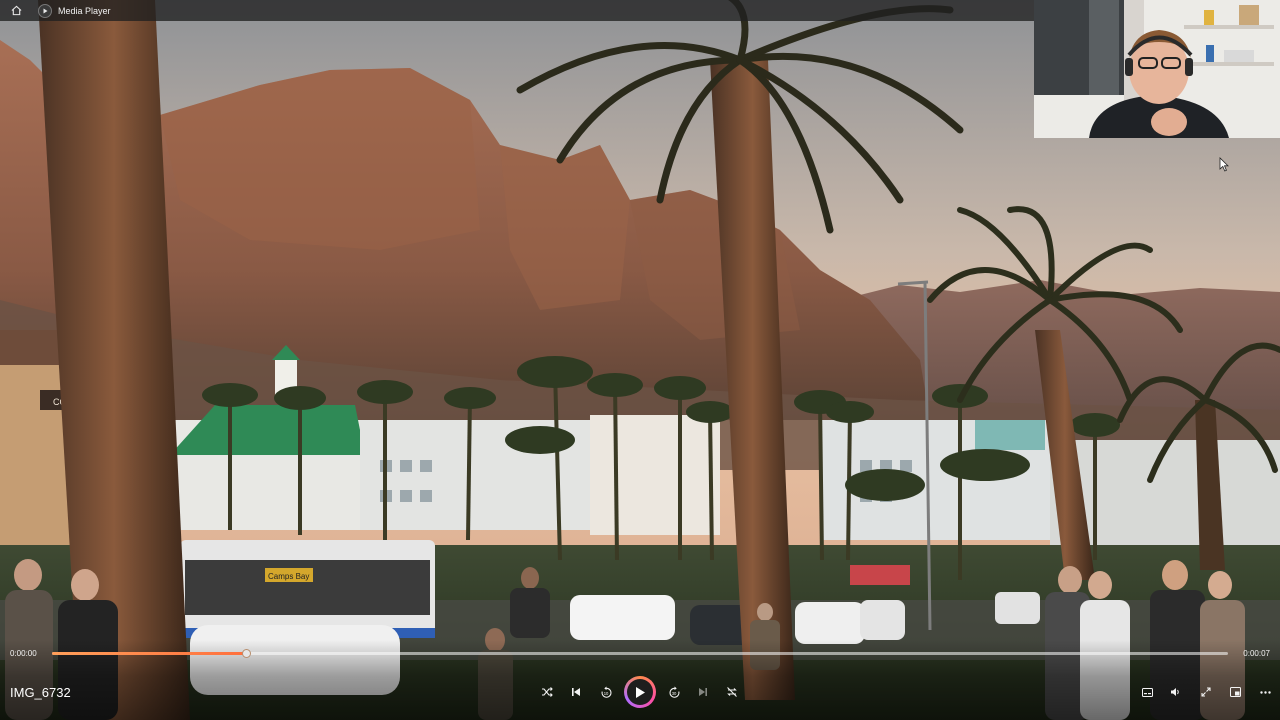 Image resolution: width=1280 pixels, height=720 pixels. Describe the element at coordinates (703, 692) in the screenshot. I see `next-icon` at that location.